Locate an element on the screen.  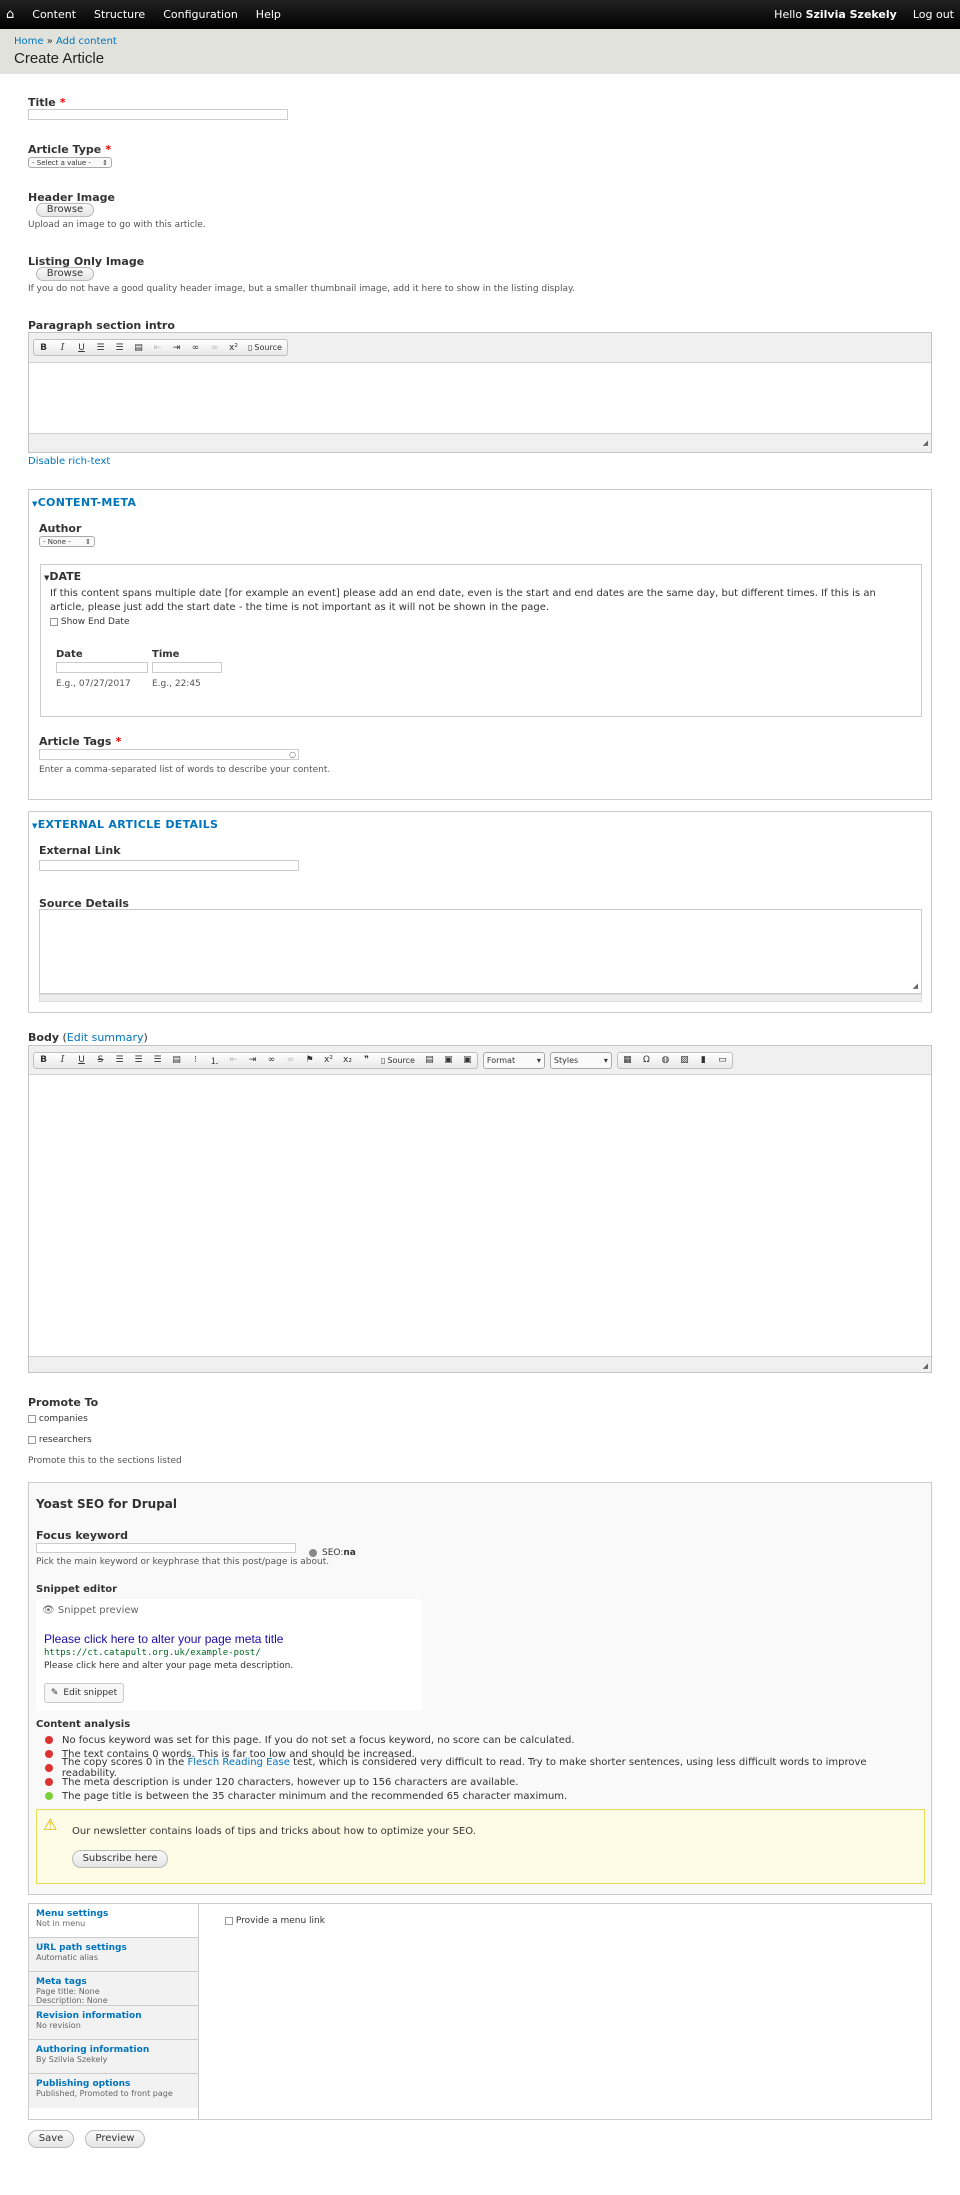
date-legend: ▼DATE is located at coordinates (62, 576).